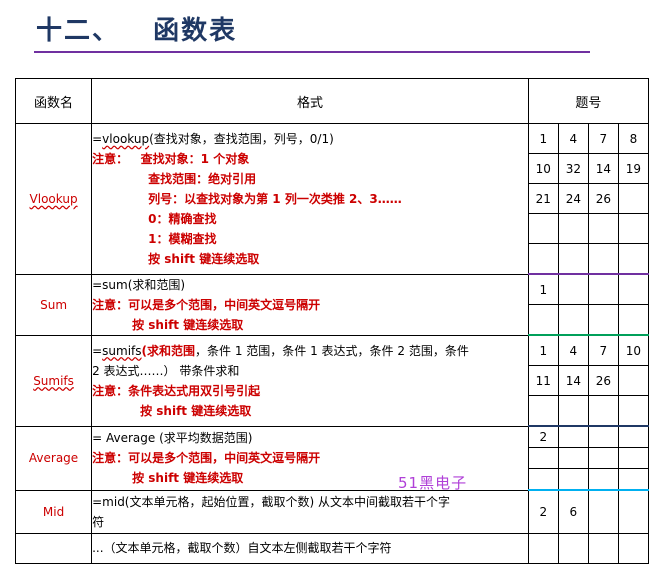 This screenshot has height=564, width=651. What do you see at coordinates (433, 483) in the screenshot?
I see `watermark: 51黑电子` at bounding box center [433, 483].